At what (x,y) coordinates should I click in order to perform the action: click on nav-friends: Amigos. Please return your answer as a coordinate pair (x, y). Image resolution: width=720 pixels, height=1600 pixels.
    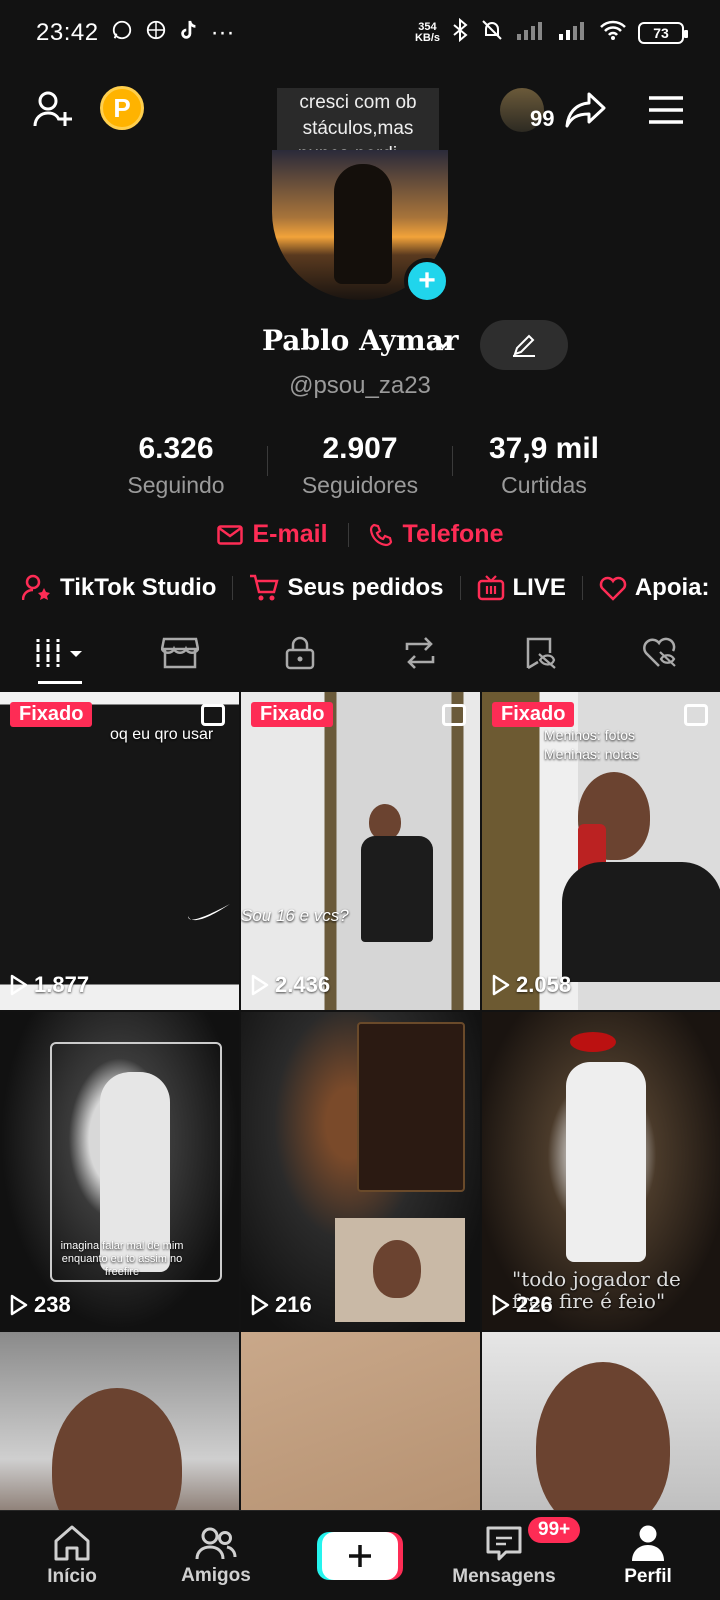
    Looking at the image, I should click on (216, 1555).